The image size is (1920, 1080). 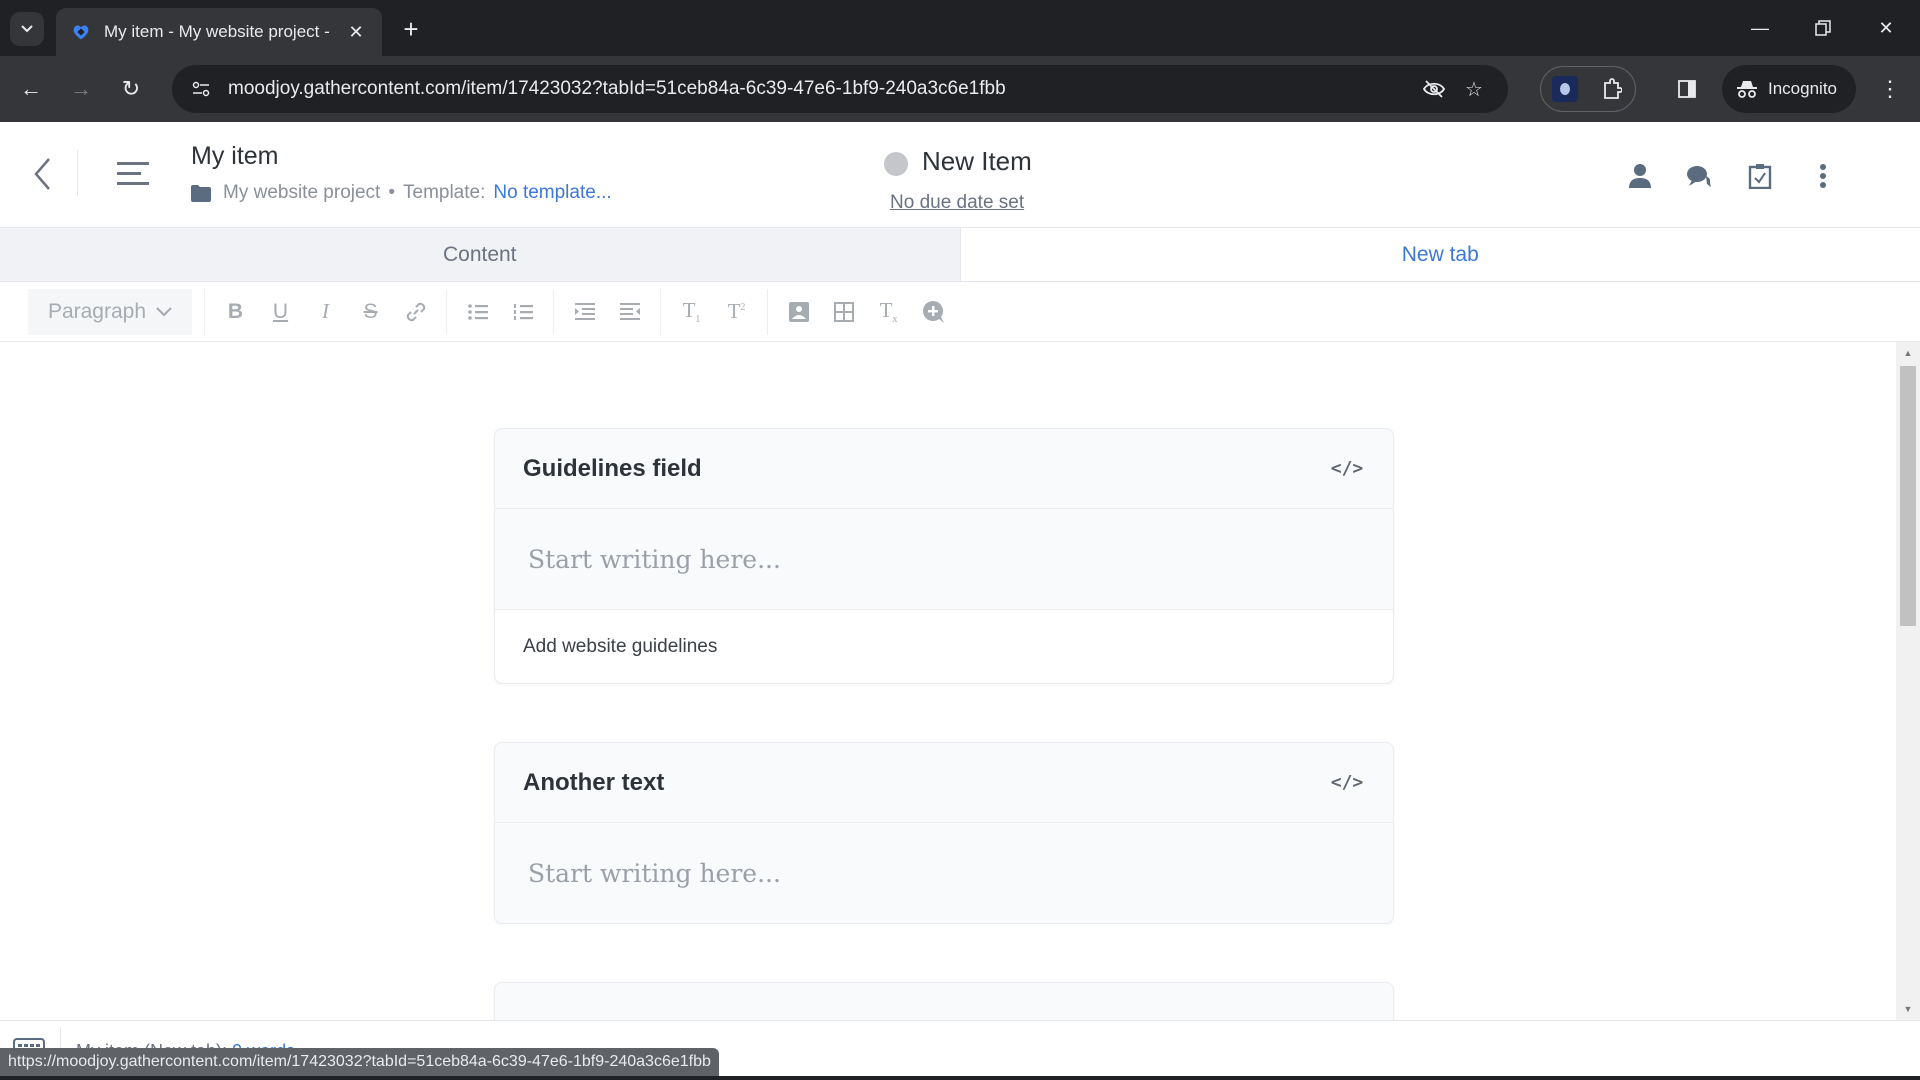 I want to click on taskbar-edge, so click(x=960, y=1078).